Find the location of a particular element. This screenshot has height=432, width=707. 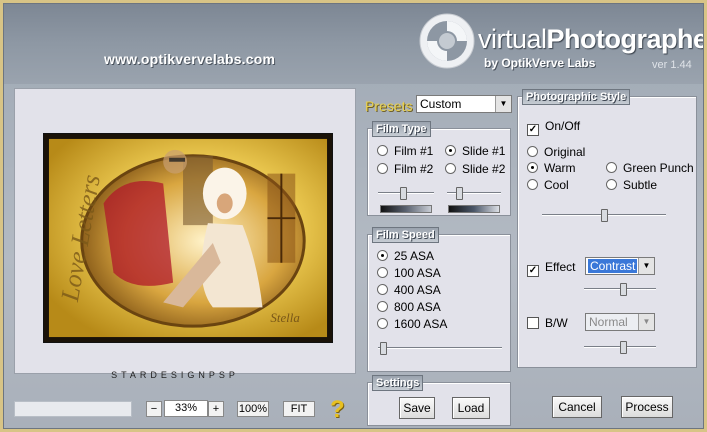

radio-warm: Warm is located at coordinates (551, 168).